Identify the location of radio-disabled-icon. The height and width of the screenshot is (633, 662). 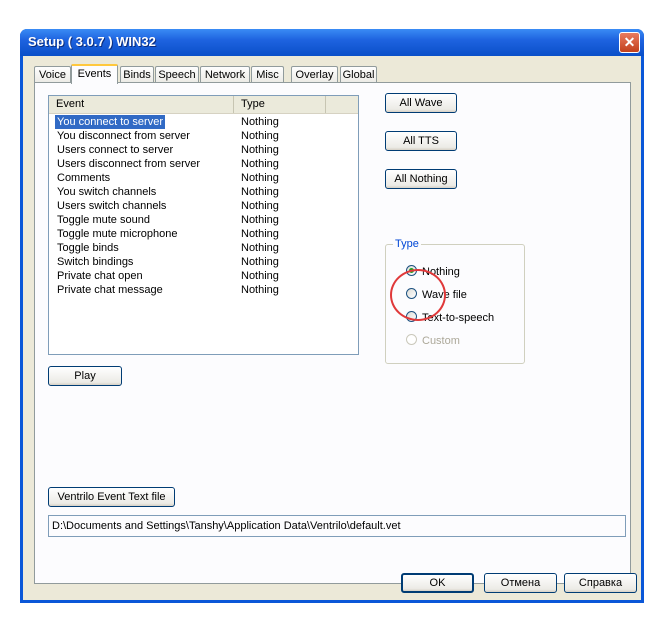
(411, 339).